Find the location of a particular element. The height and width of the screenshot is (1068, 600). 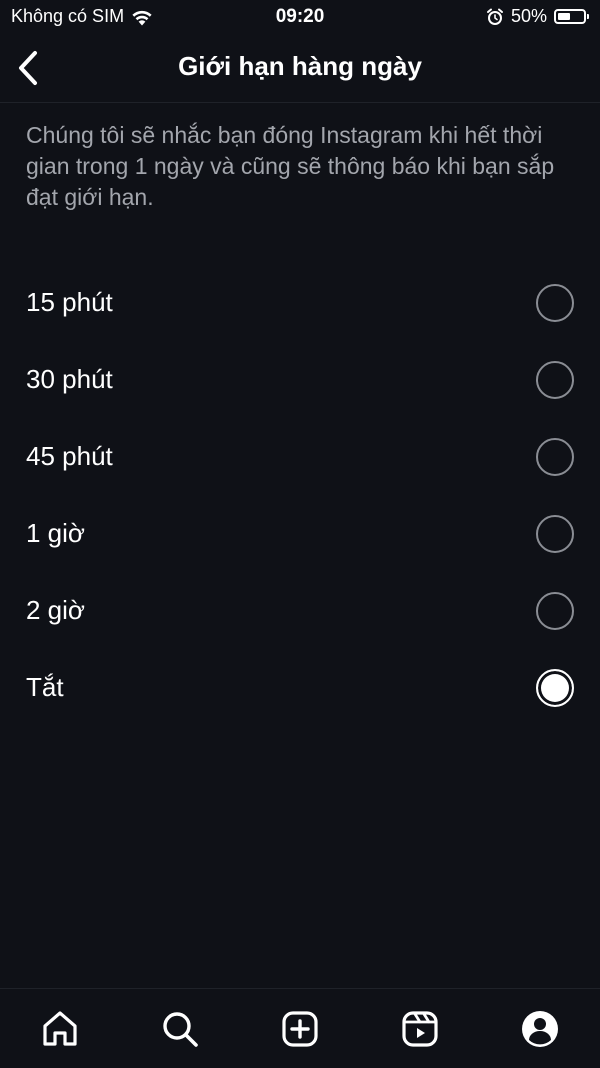

status-right: 50% is located at coordinates (537, 16).